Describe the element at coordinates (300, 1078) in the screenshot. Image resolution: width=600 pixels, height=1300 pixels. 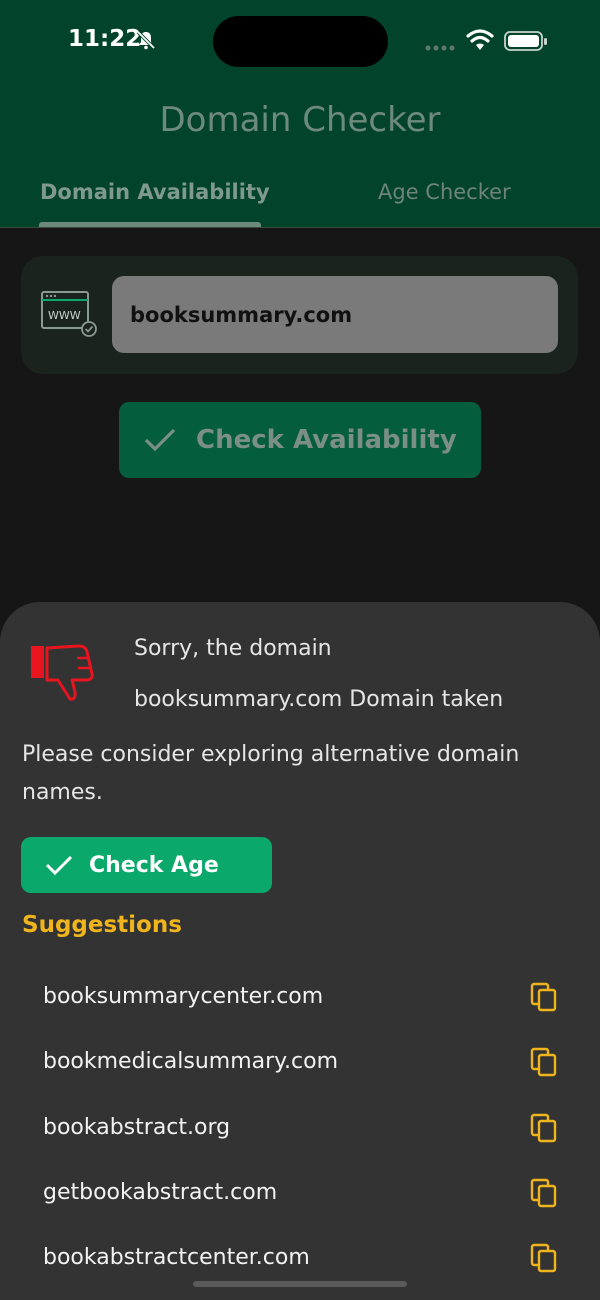
I see `list-item: bookmedicalsummary.com` at that location.